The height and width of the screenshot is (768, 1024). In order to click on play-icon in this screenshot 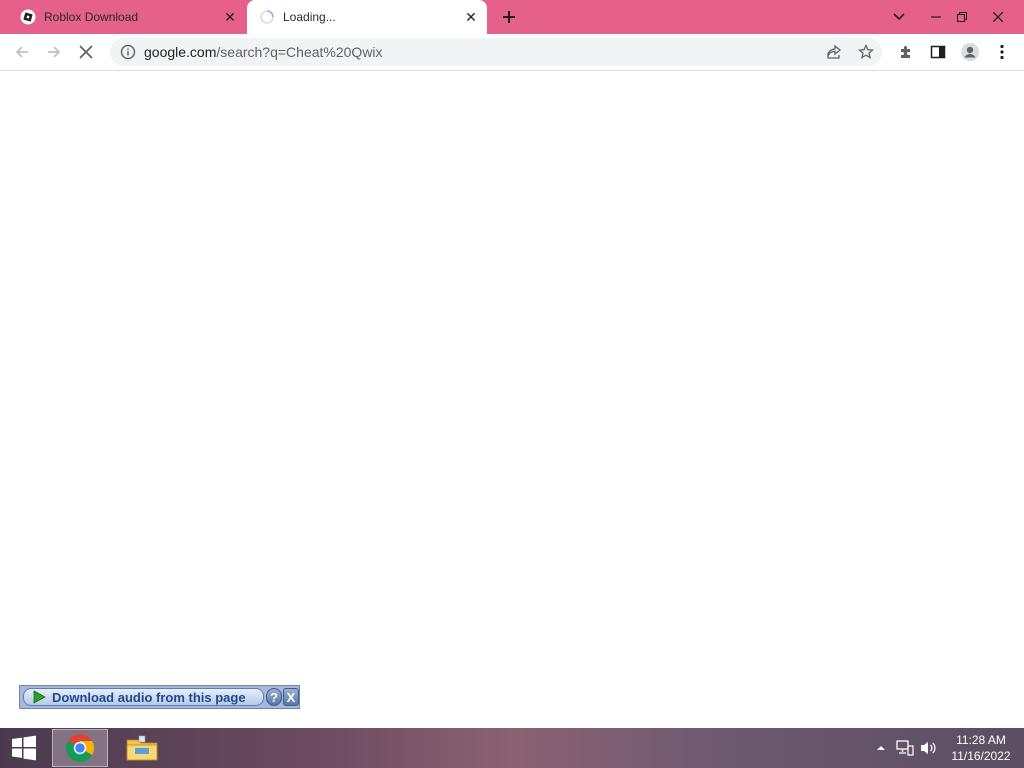, I will do `click(40, 697)`.